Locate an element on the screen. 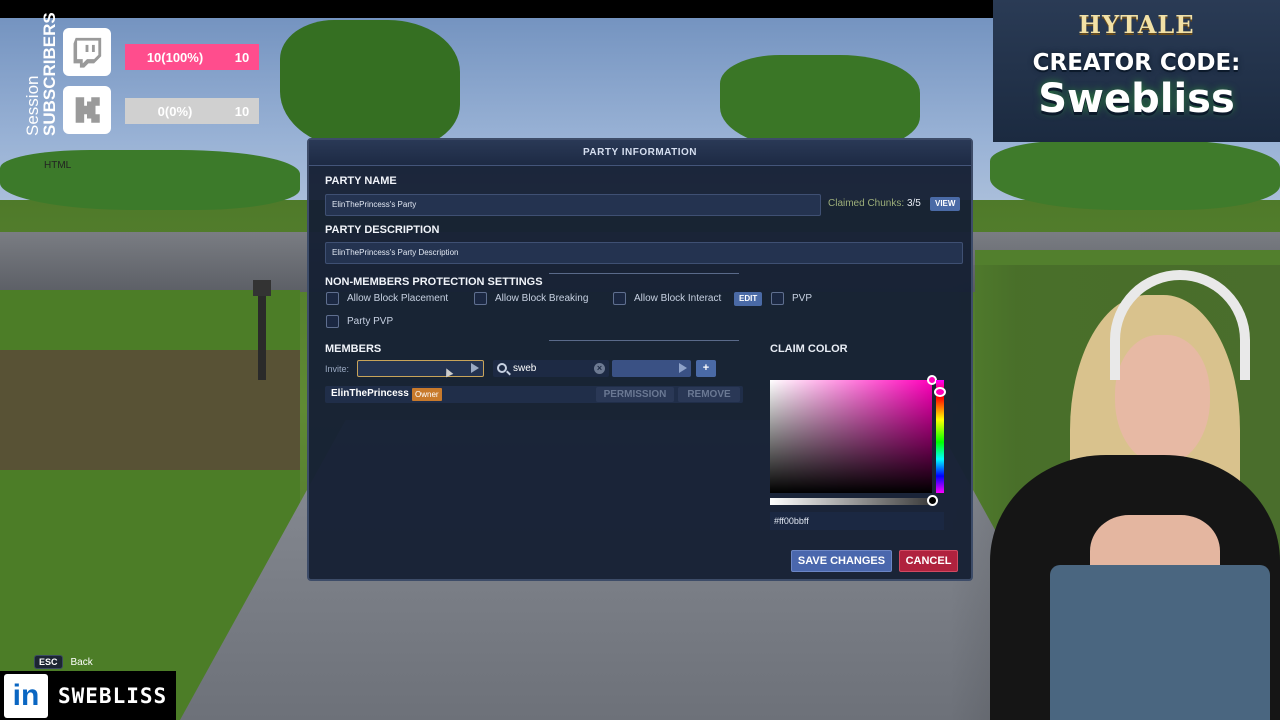 The width and height of the screenshot is (1280, 720). checkbox-label: Allow Block Interact is located at coordinates (678, 298).